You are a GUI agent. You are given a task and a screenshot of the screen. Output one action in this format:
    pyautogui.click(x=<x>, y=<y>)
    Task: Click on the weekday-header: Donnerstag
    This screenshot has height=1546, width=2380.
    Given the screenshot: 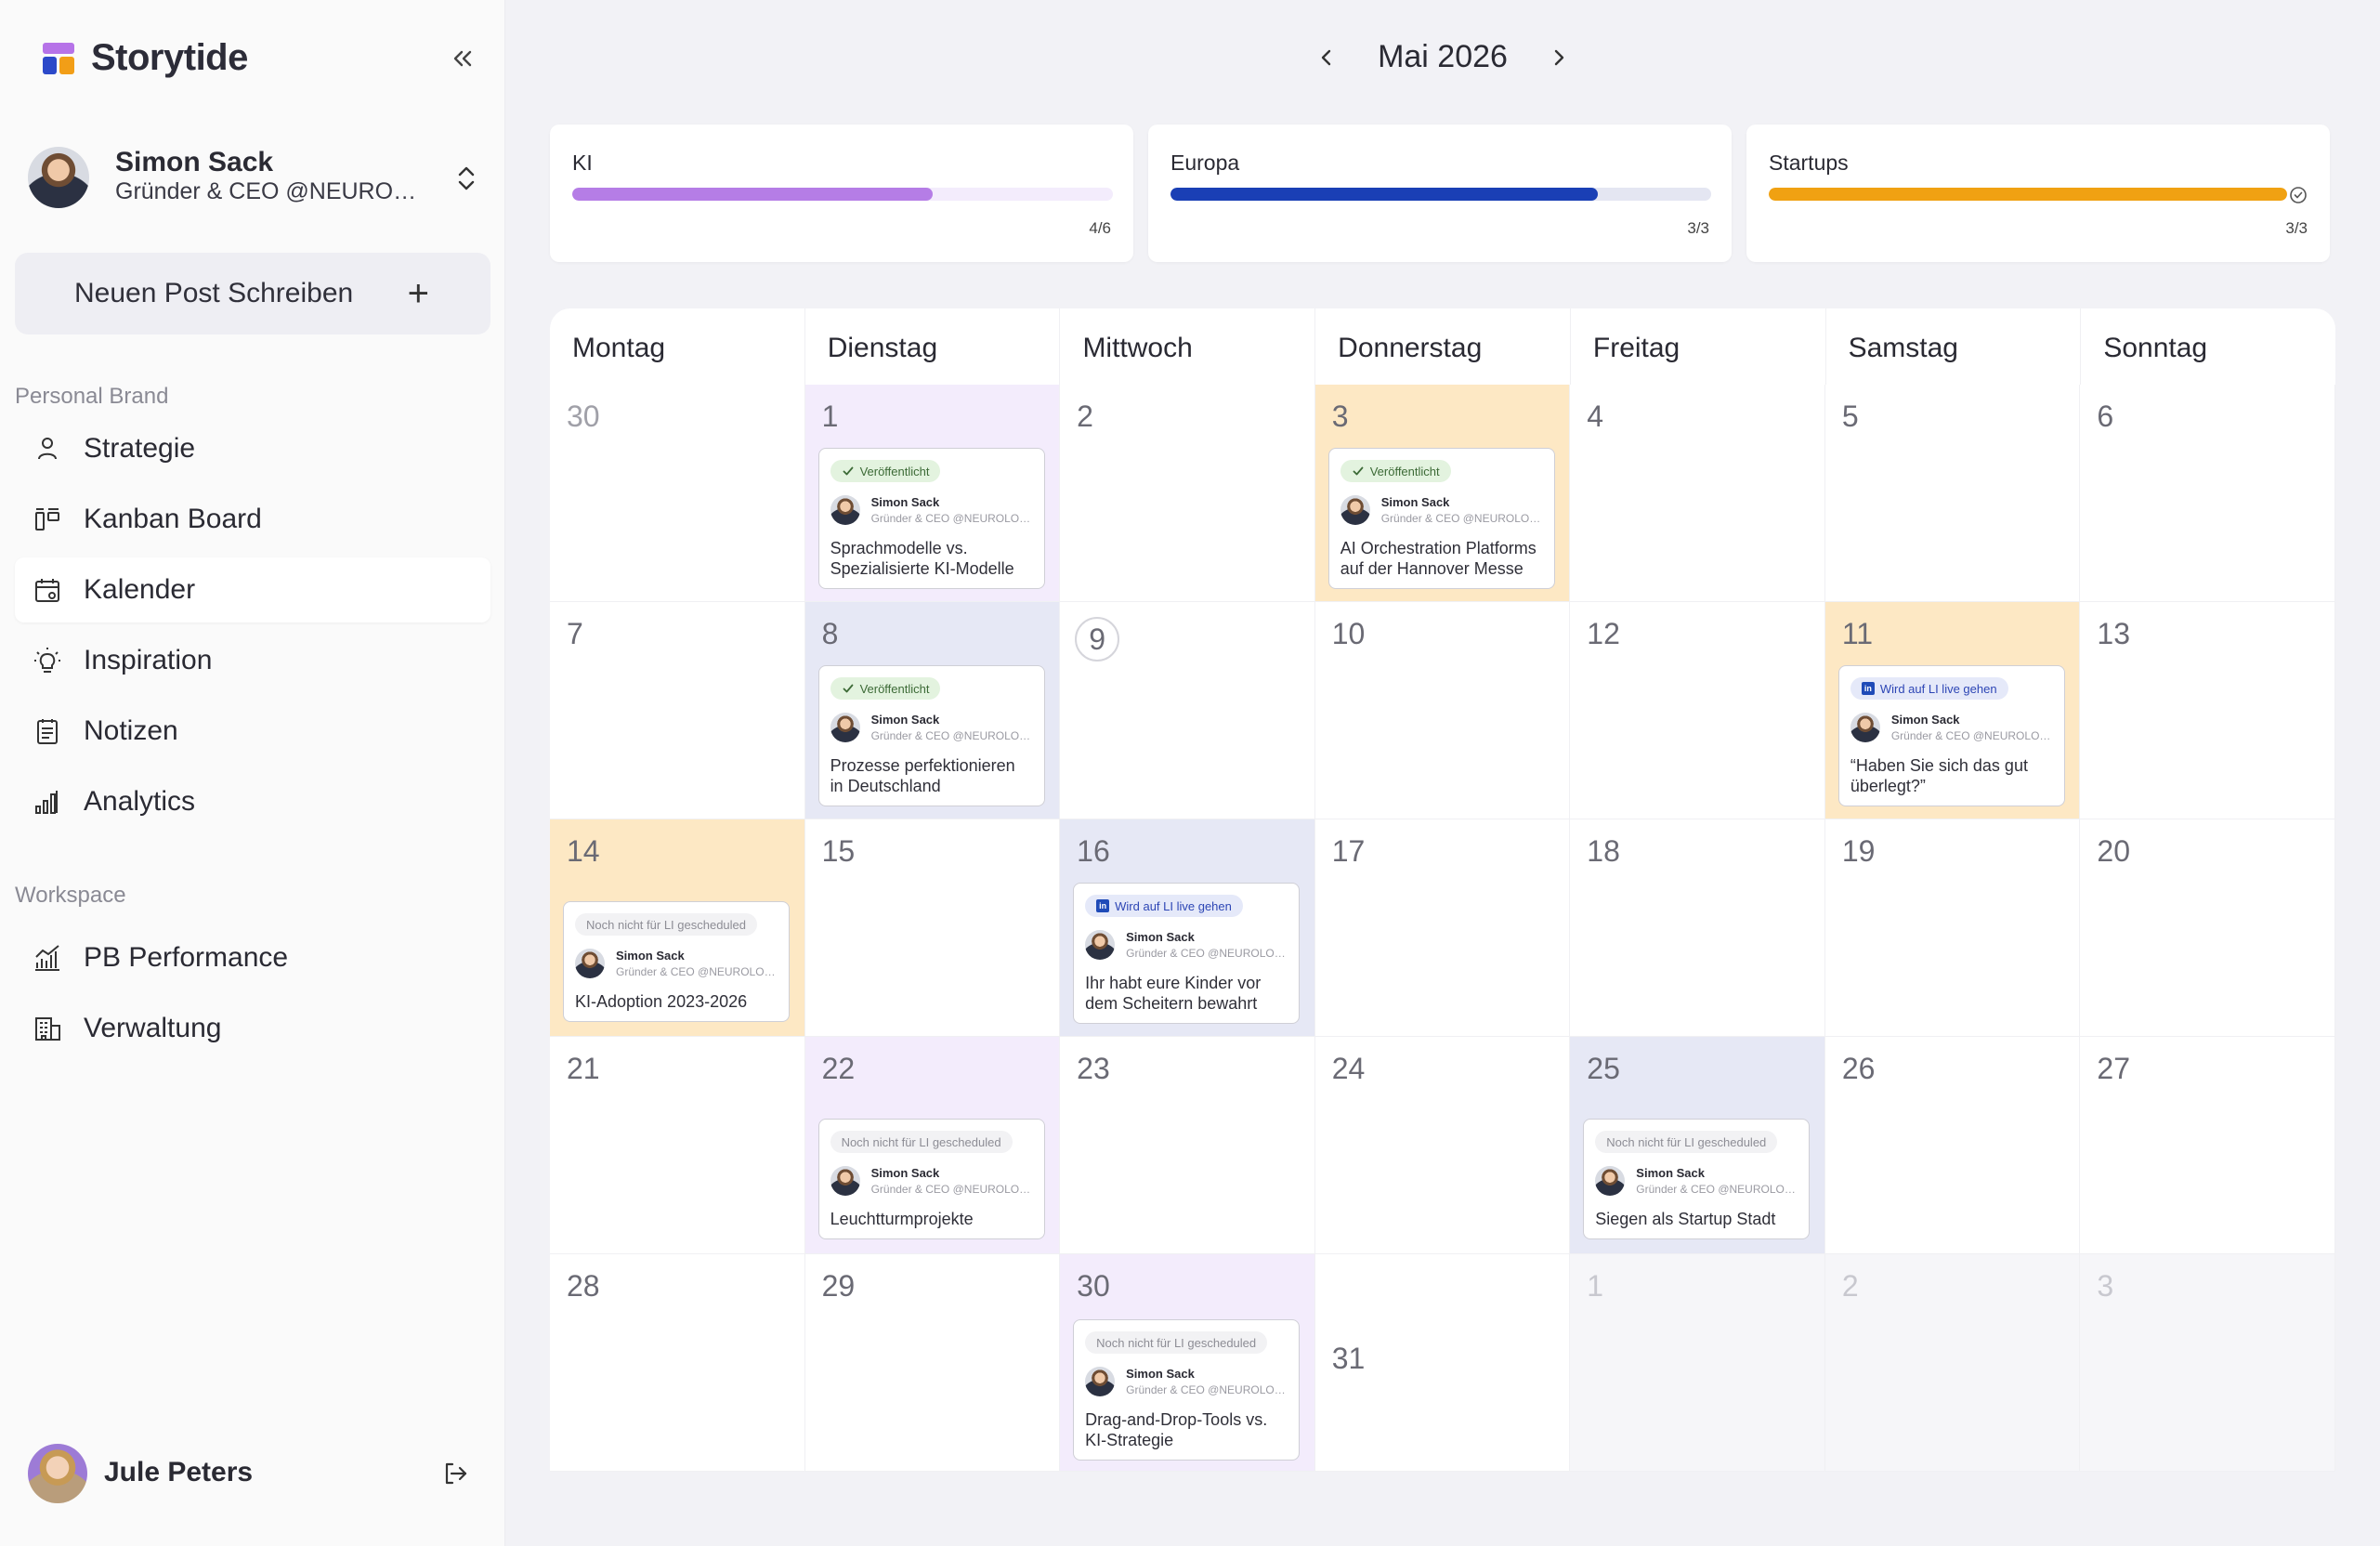 What is the action you would take?
    pyautogui.click(x=1443, y=346)
    